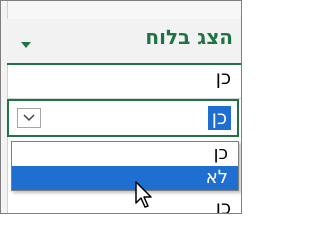 This screenshot has height=240, width=320. What do you see at coordinates (125, 154) in the screenshot?
I see `dropdown-option-yes: כן` at bounding box center [125, 154].